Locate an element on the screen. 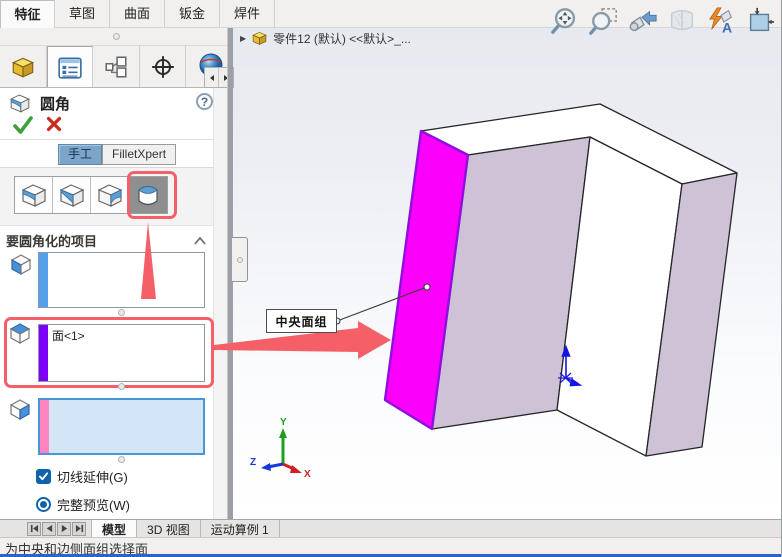 This screenshot has width=782, height=557. status-bar: 为中央和边侧面组选择面 is located at coordinates (390, 547).